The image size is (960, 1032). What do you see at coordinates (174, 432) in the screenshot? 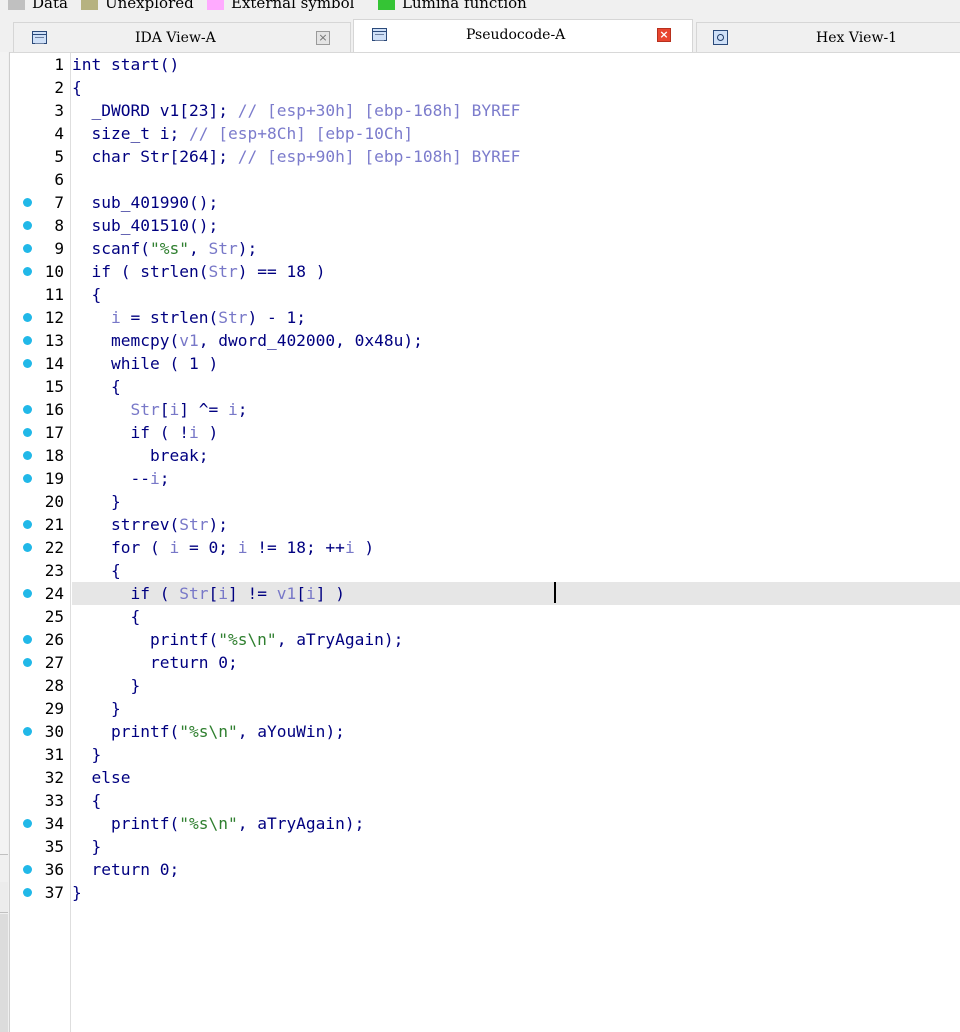
I see `code-line-text: if ( !i )` at bounding box center [174, 432].